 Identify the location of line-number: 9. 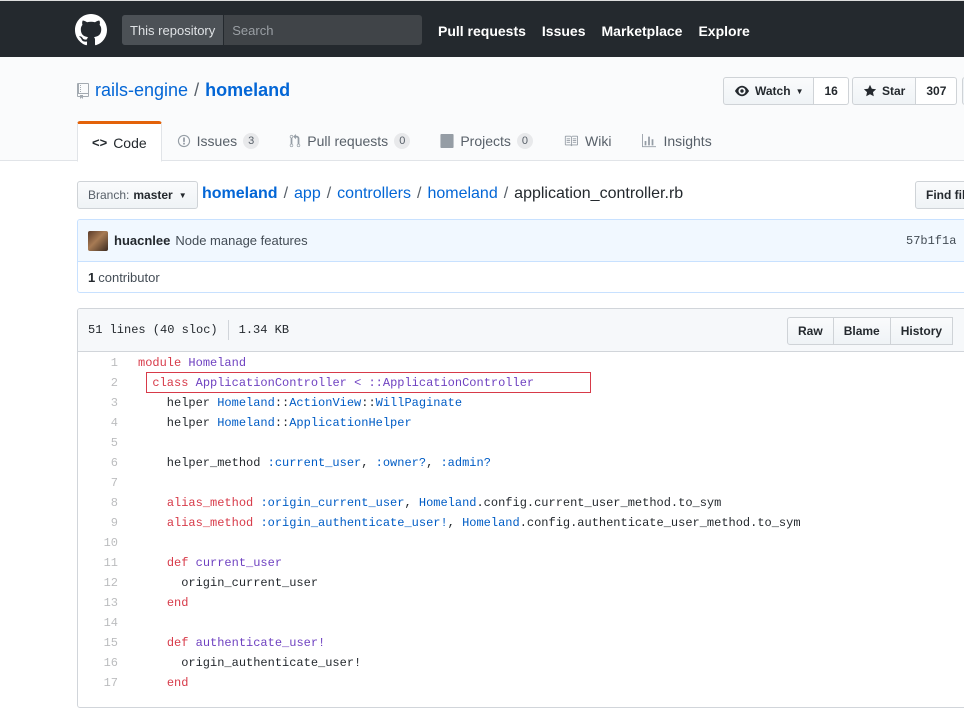
(98, 523).